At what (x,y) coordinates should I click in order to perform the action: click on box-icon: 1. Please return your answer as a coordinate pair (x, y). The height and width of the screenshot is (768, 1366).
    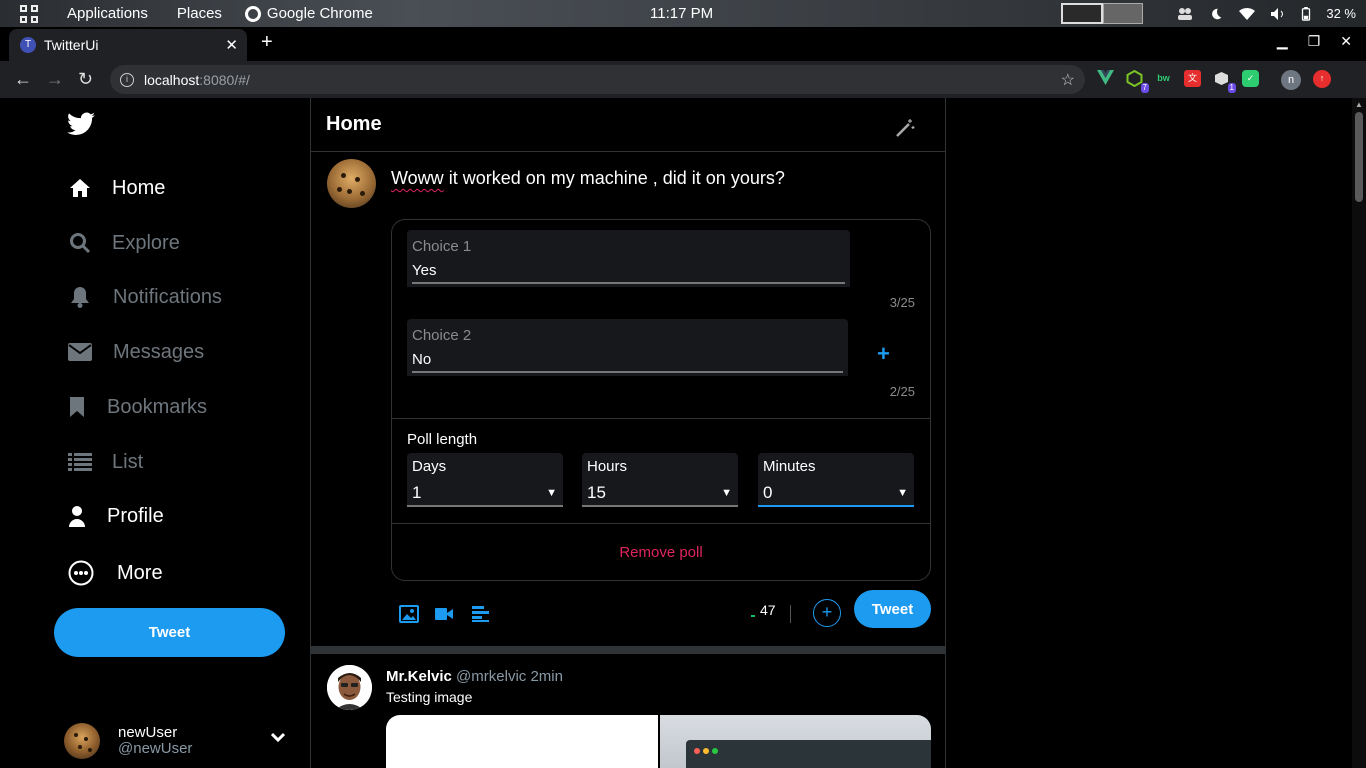
    Looking at the image, I should click on (1224, 81).